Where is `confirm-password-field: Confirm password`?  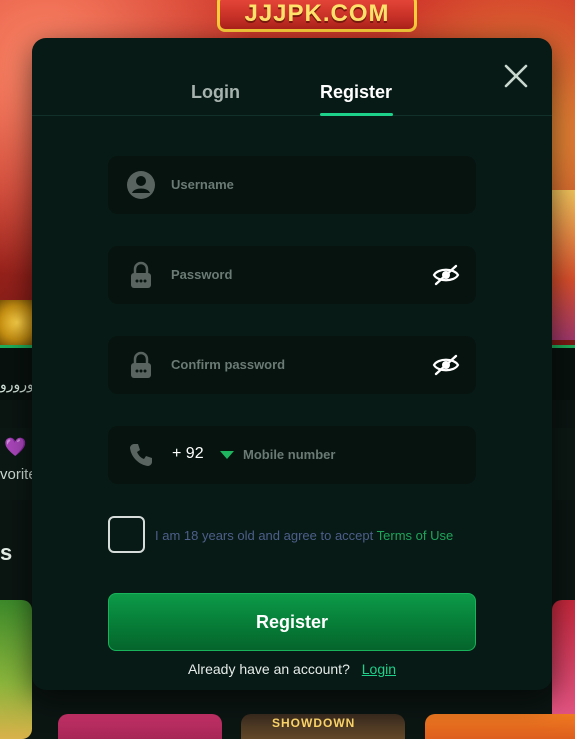 confirm-password-field: Confirm password is located at coordinates (292, 365).